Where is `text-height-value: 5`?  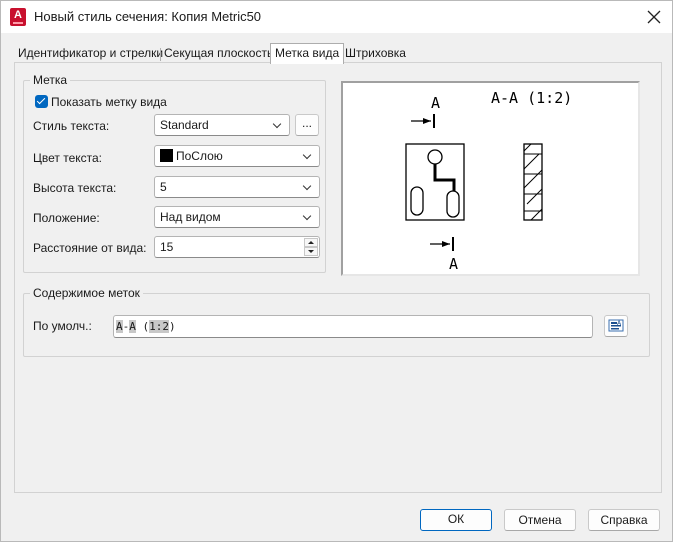
text-height-value: 5 is located at coordinates (163, 187).